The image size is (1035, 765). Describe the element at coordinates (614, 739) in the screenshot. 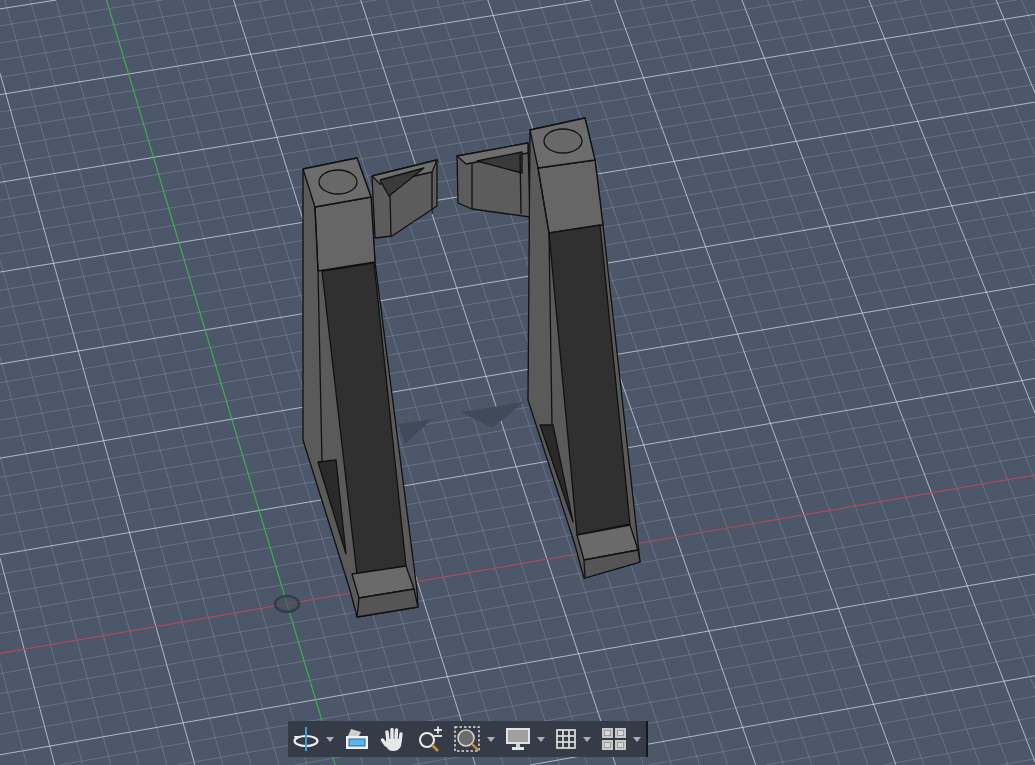

I see `four-panes-icon` at that location.